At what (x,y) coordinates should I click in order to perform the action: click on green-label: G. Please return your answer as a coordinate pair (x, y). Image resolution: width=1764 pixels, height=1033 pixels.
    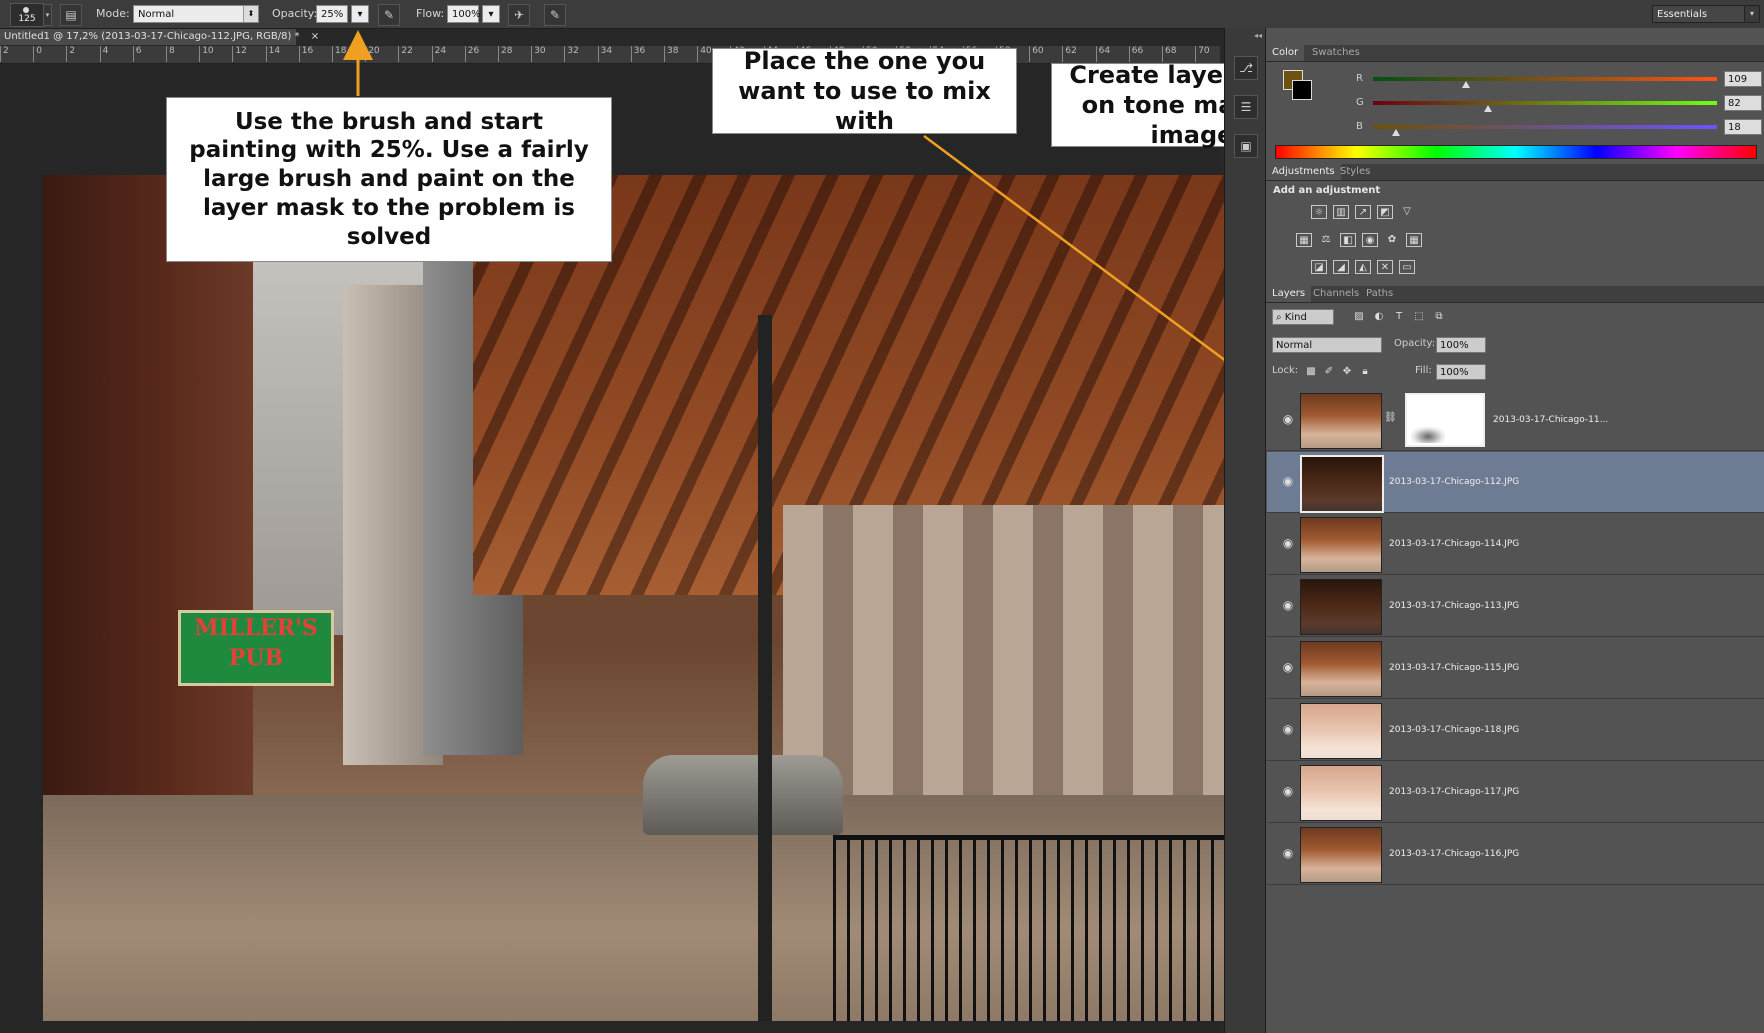
    Looking at the image, I should click on (1360, 102).